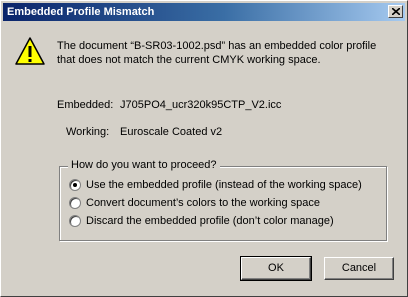 The image size is (408, 297). What do you see at coordinates (171, 132) in the screenshot?
I see `working-profile-value: Euroscale Coated v2` at bounding box center [171, 132].